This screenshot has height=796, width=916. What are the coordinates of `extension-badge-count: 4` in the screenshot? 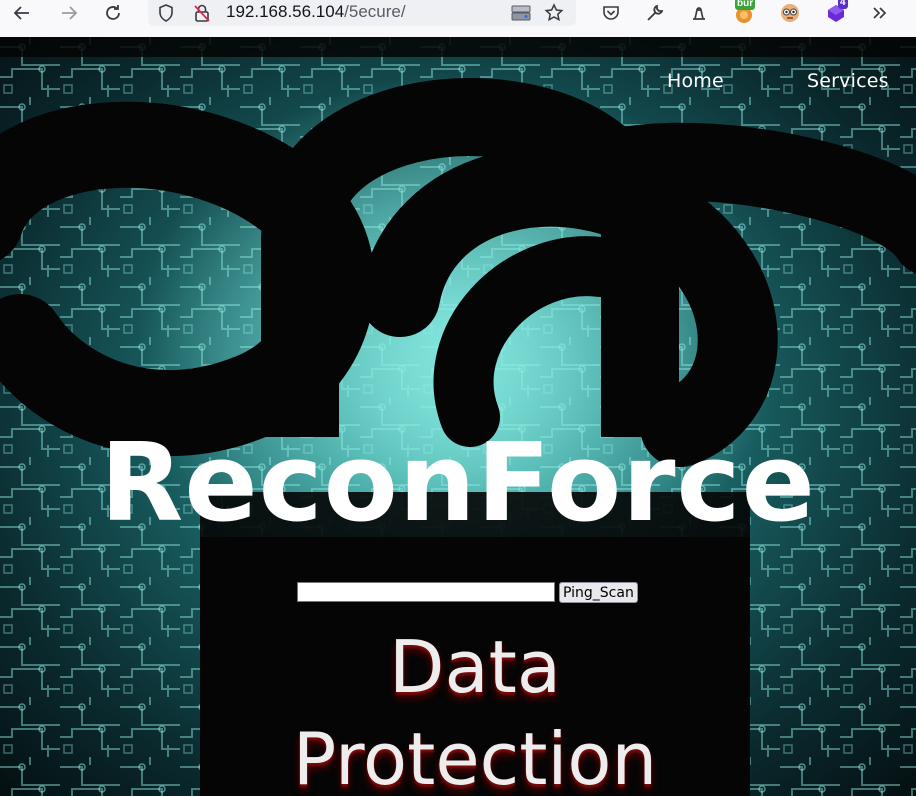 It's located at (843, 4).